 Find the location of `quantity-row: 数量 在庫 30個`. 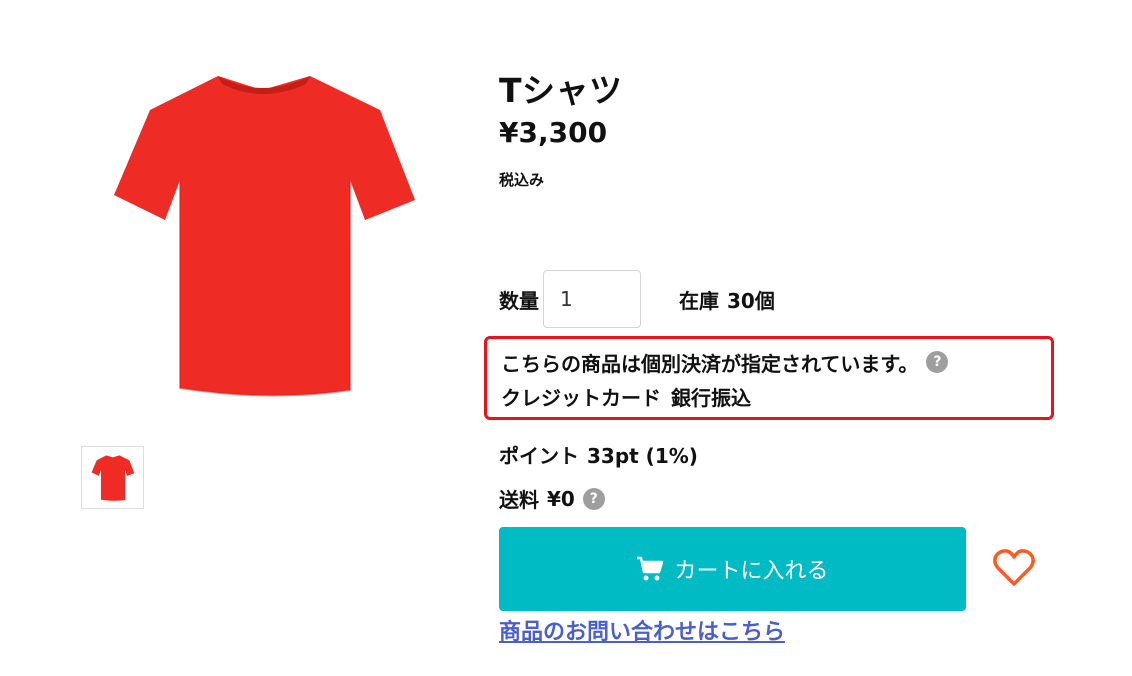

quantity-row: 数量 在庫 30個 is located at coordinates (637, 299).